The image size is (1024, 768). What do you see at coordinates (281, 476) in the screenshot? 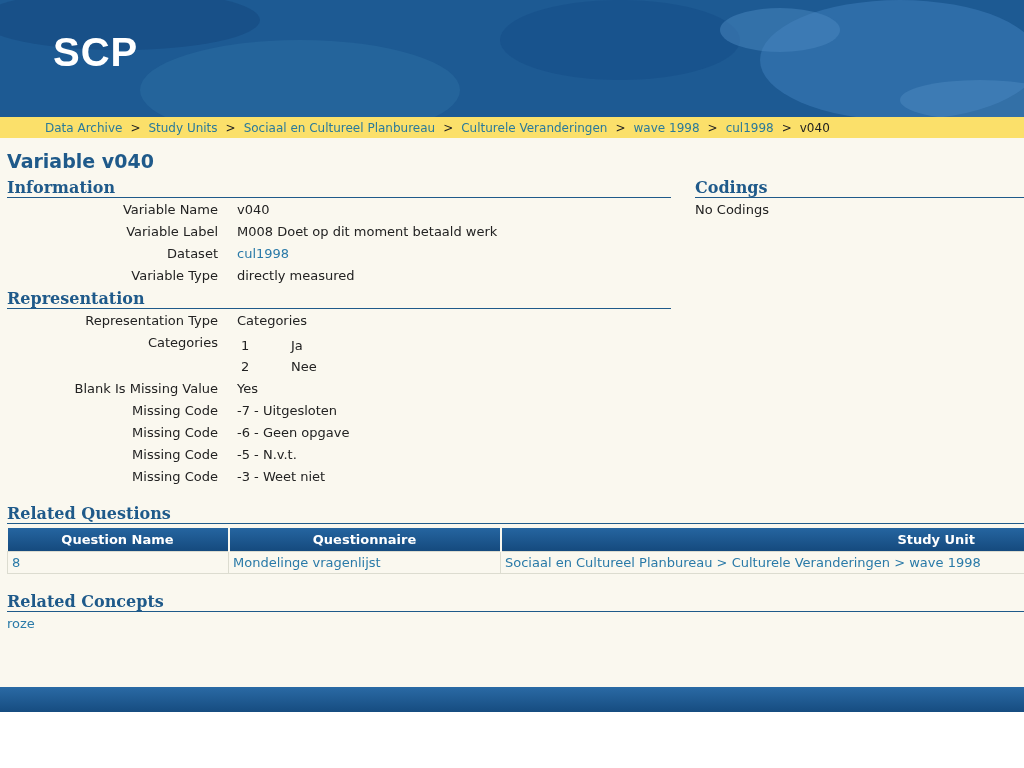
I see `field-value: -3 - Weet niet` at bounding box center [281, 476].